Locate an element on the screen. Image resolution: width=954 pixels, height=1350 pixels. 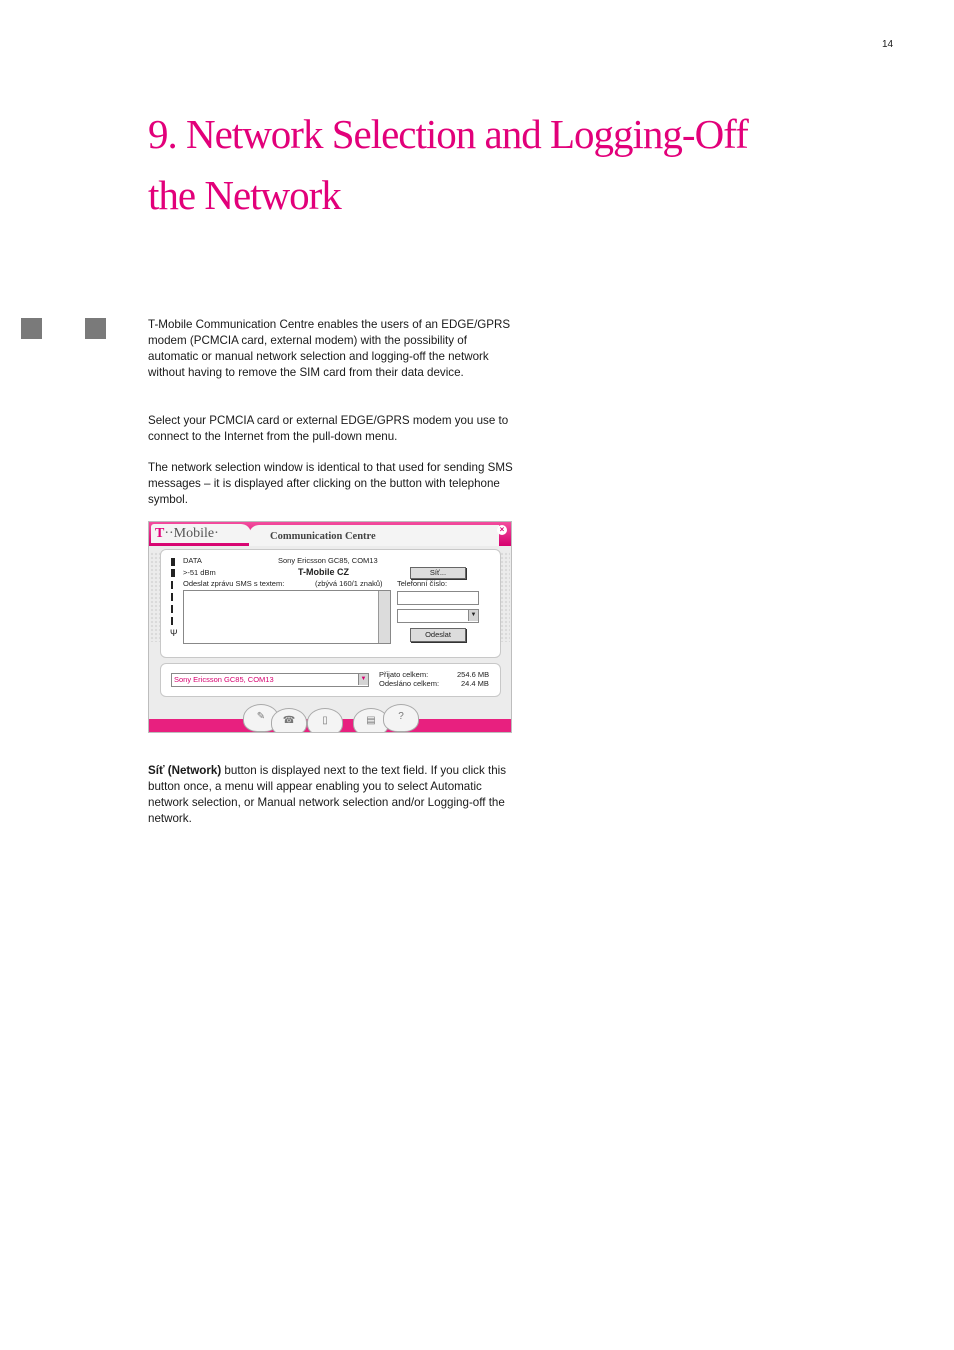
device-select: Sony Ericsson GC85, COM13 ▼ is located at coordinates (270, 680).